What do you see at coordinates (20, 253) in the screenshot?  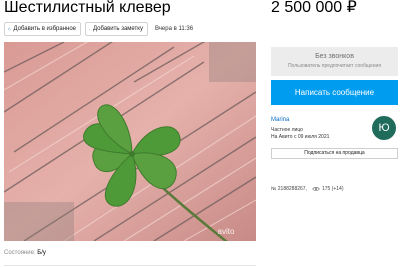 I see `condition-label: Состояние:` at bounding box center [20, 253].